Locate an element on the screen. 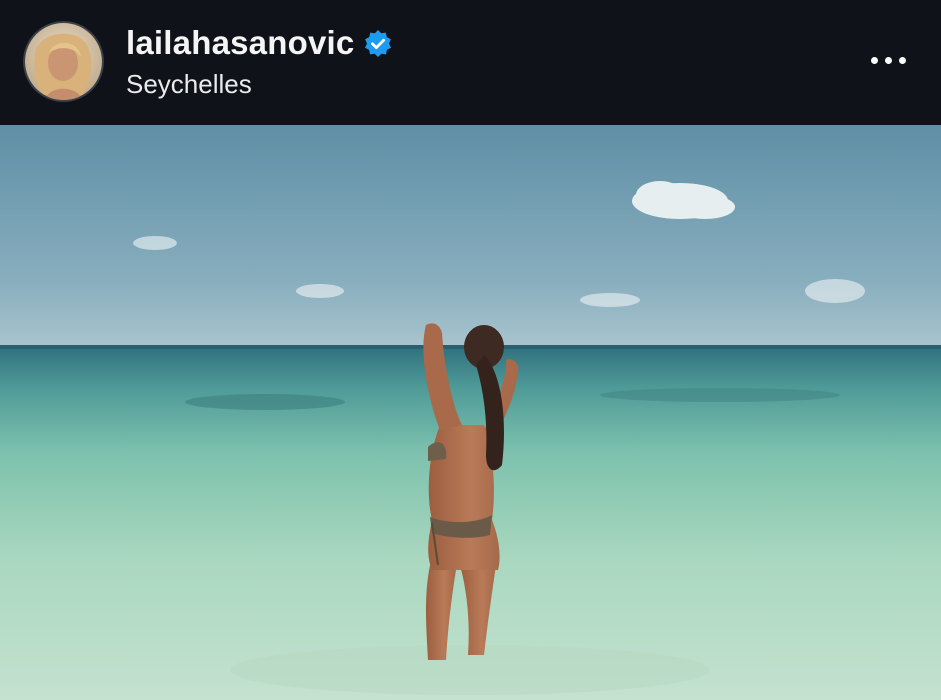 The image size is (941, 700). avatar-image is located at coordinates (63, 61).